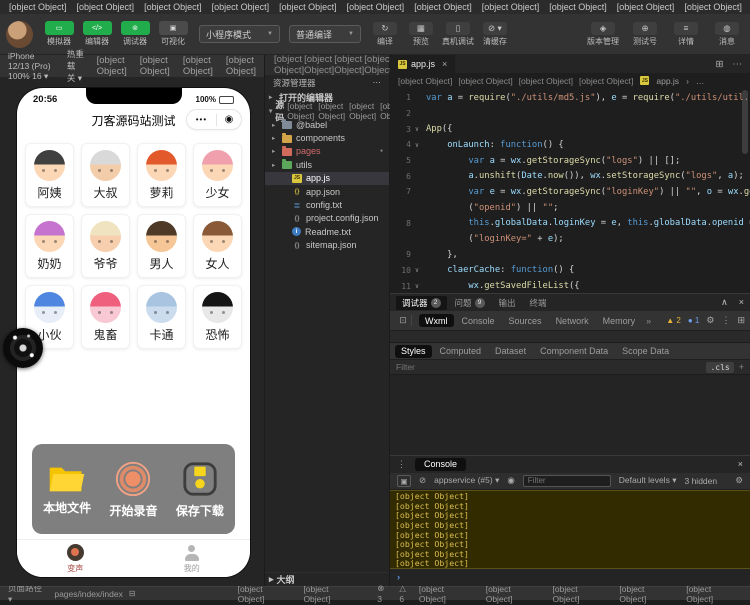  What do you see at coordinates (327, 124) in the screenshot?
I see `tree-item: ▸ @babel` at bounding box center [327, 124].